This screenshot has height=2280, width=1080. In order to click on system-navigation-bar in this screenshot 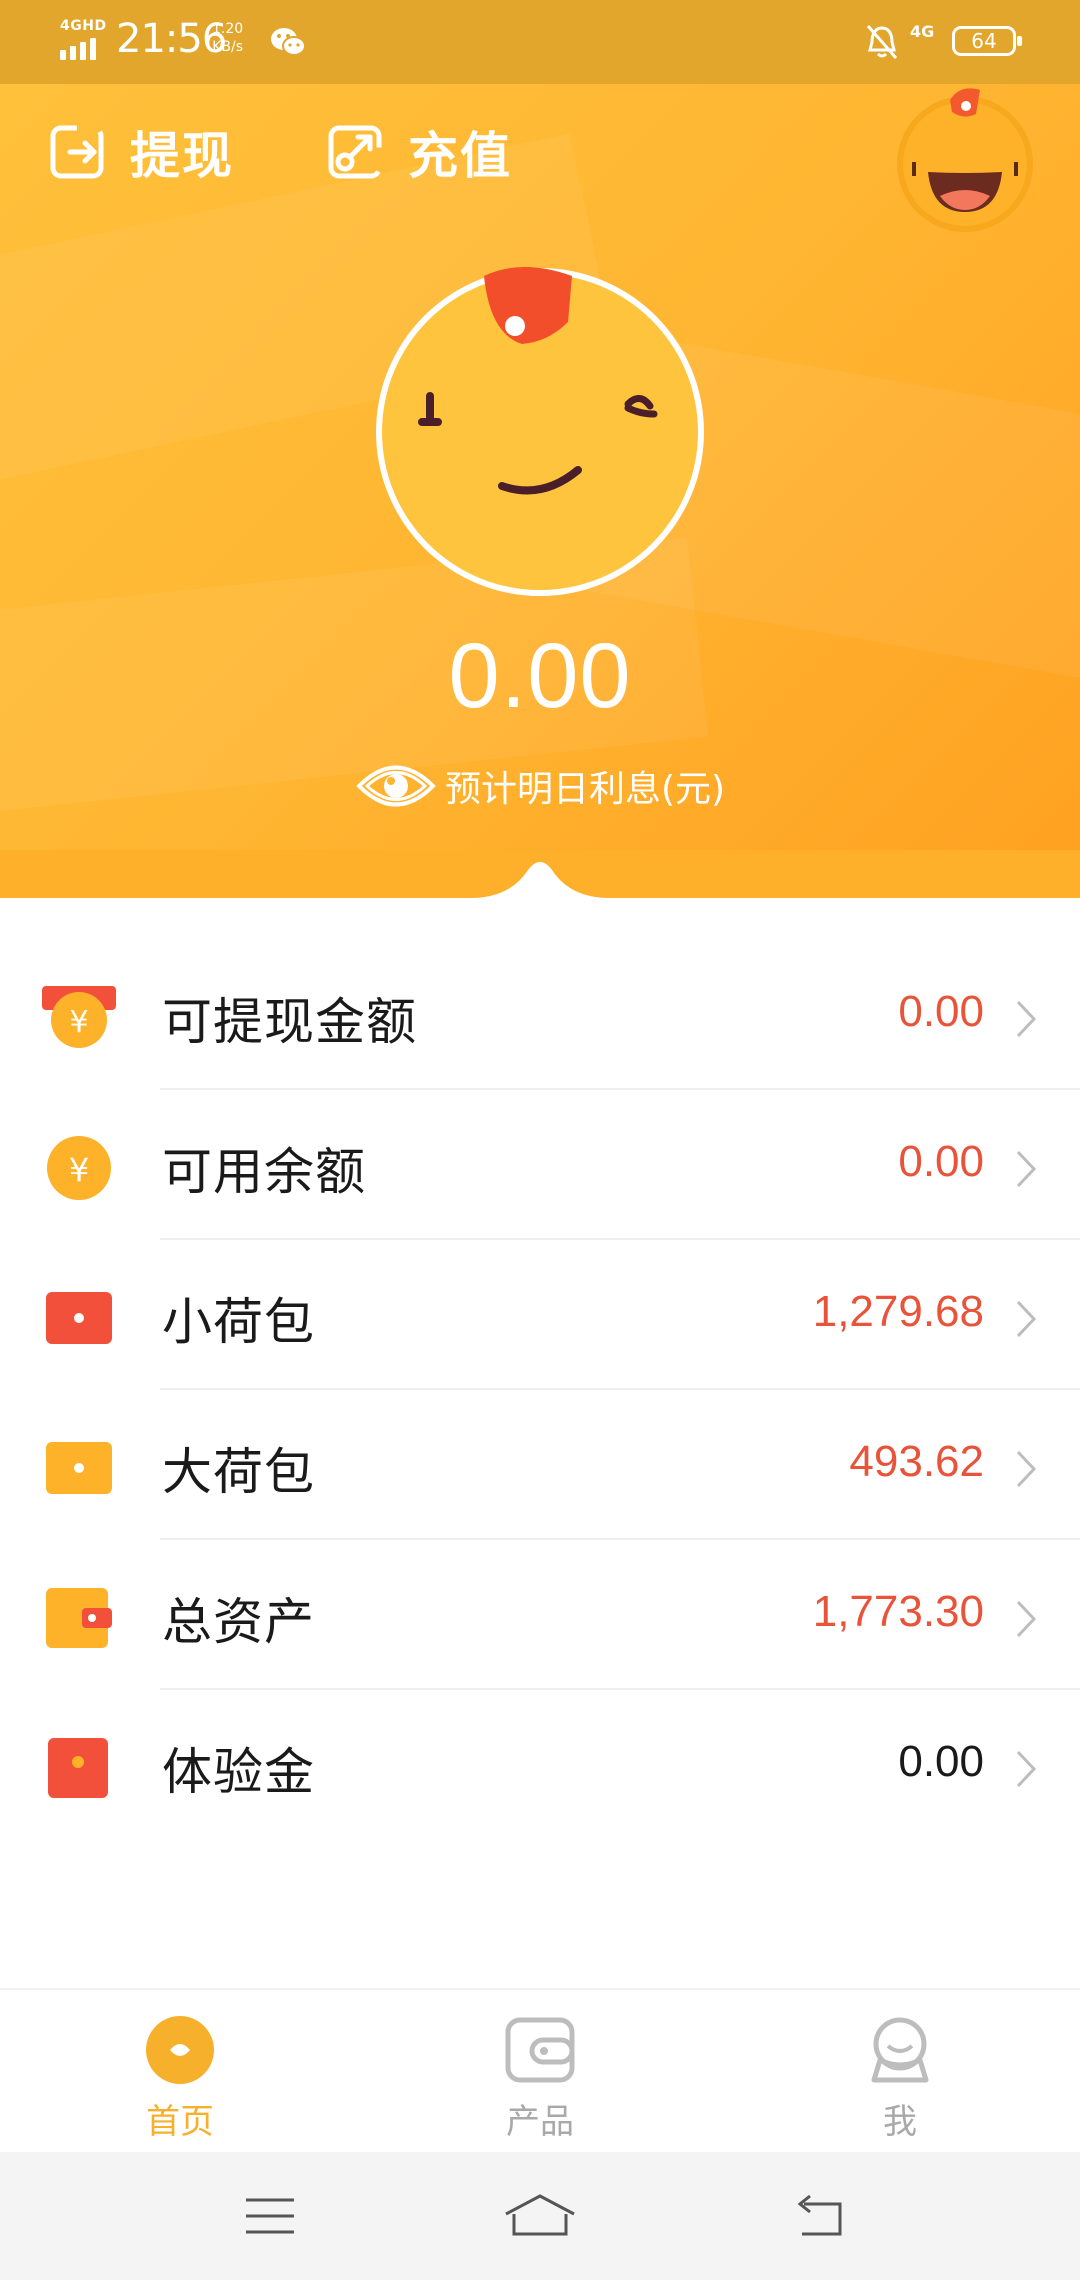, I will do `click(540, 2216)`.